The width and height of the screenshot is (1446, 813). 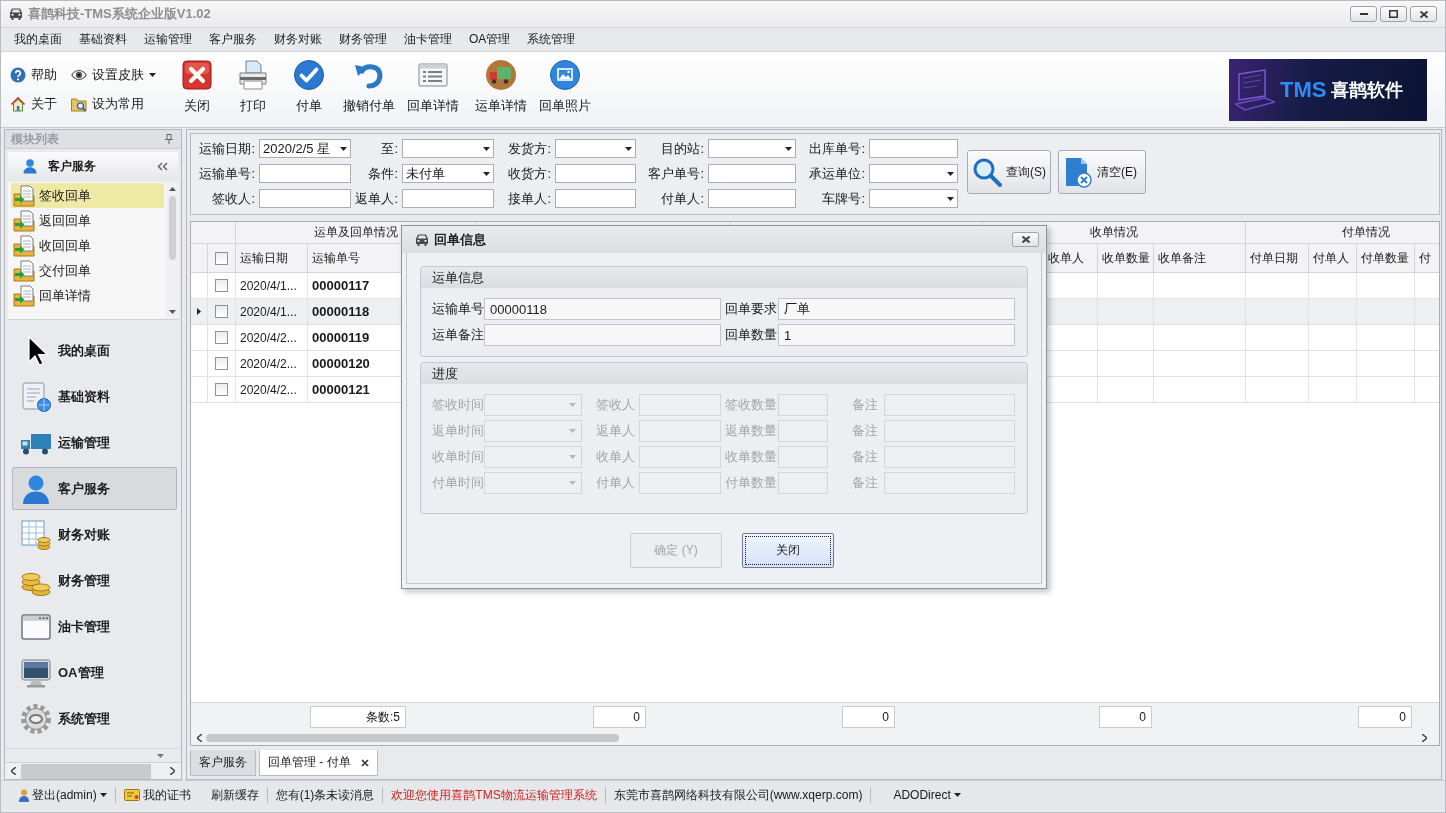 I want to click on field-label: 返单数量, so click(x=751, y=431).